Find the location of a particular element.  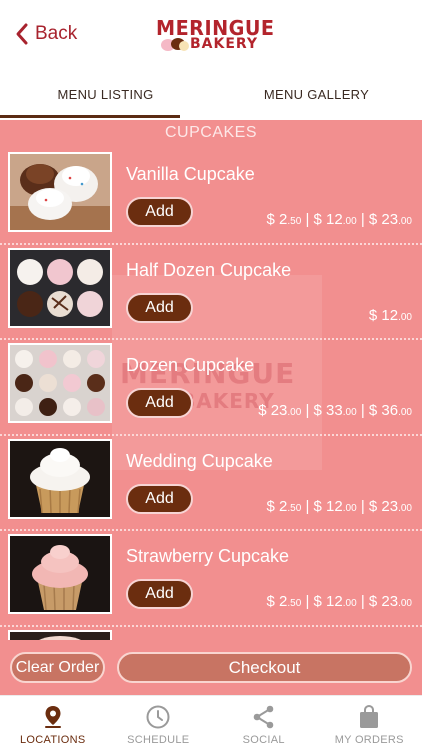

tab-label: SOCIAL is located at coordinates (263, 740).